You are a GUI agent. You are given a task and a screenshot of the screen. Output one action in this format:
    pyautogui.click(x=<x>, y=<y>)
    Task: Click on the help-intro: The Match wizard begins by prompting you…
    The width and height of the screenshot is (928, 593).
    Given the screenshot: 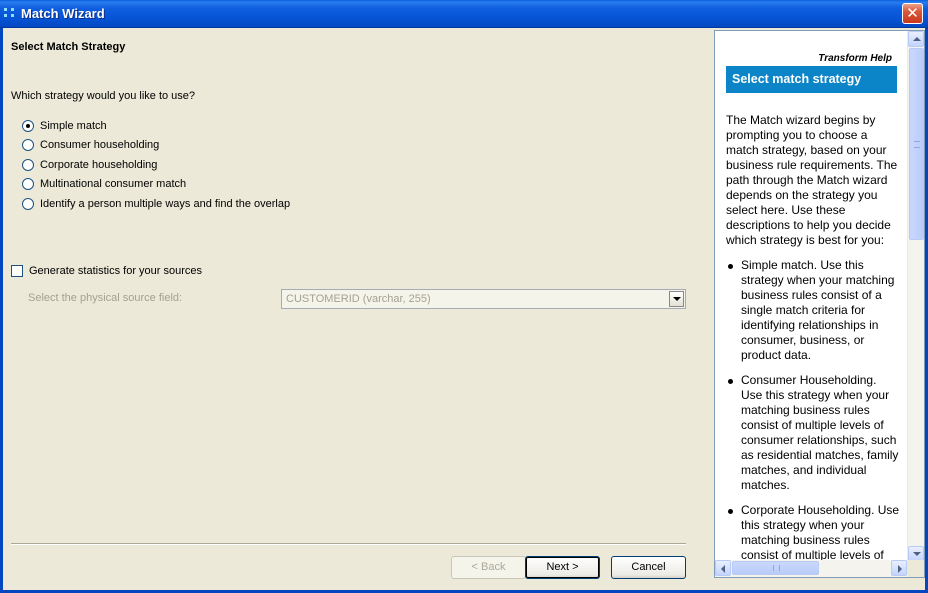 What is the action you would take?
    pyautogui.click(x=812, y=180)
    